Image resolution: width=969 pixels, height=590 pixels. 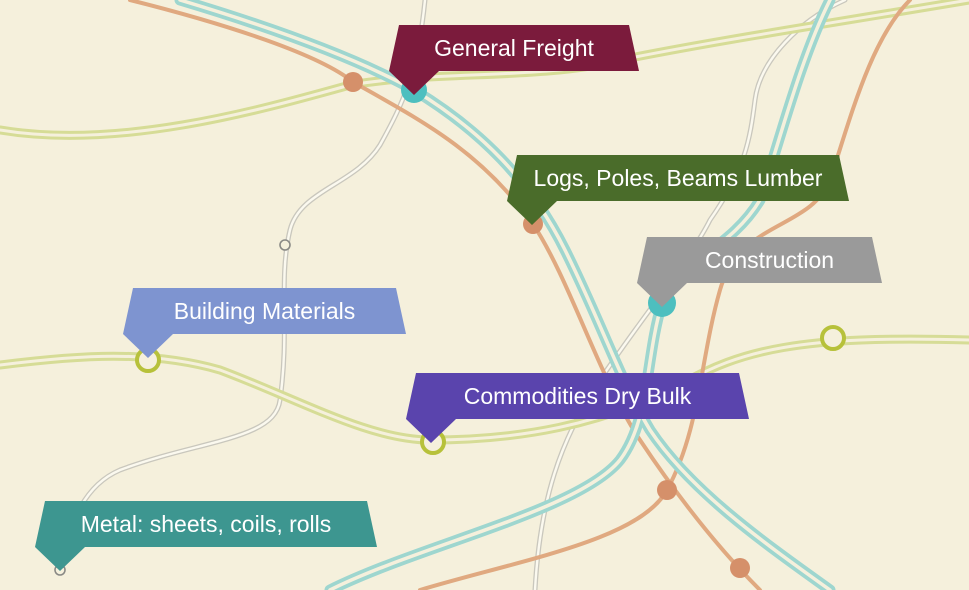 I want to click on tag-label: General Freight, so click(x=514, y=48).